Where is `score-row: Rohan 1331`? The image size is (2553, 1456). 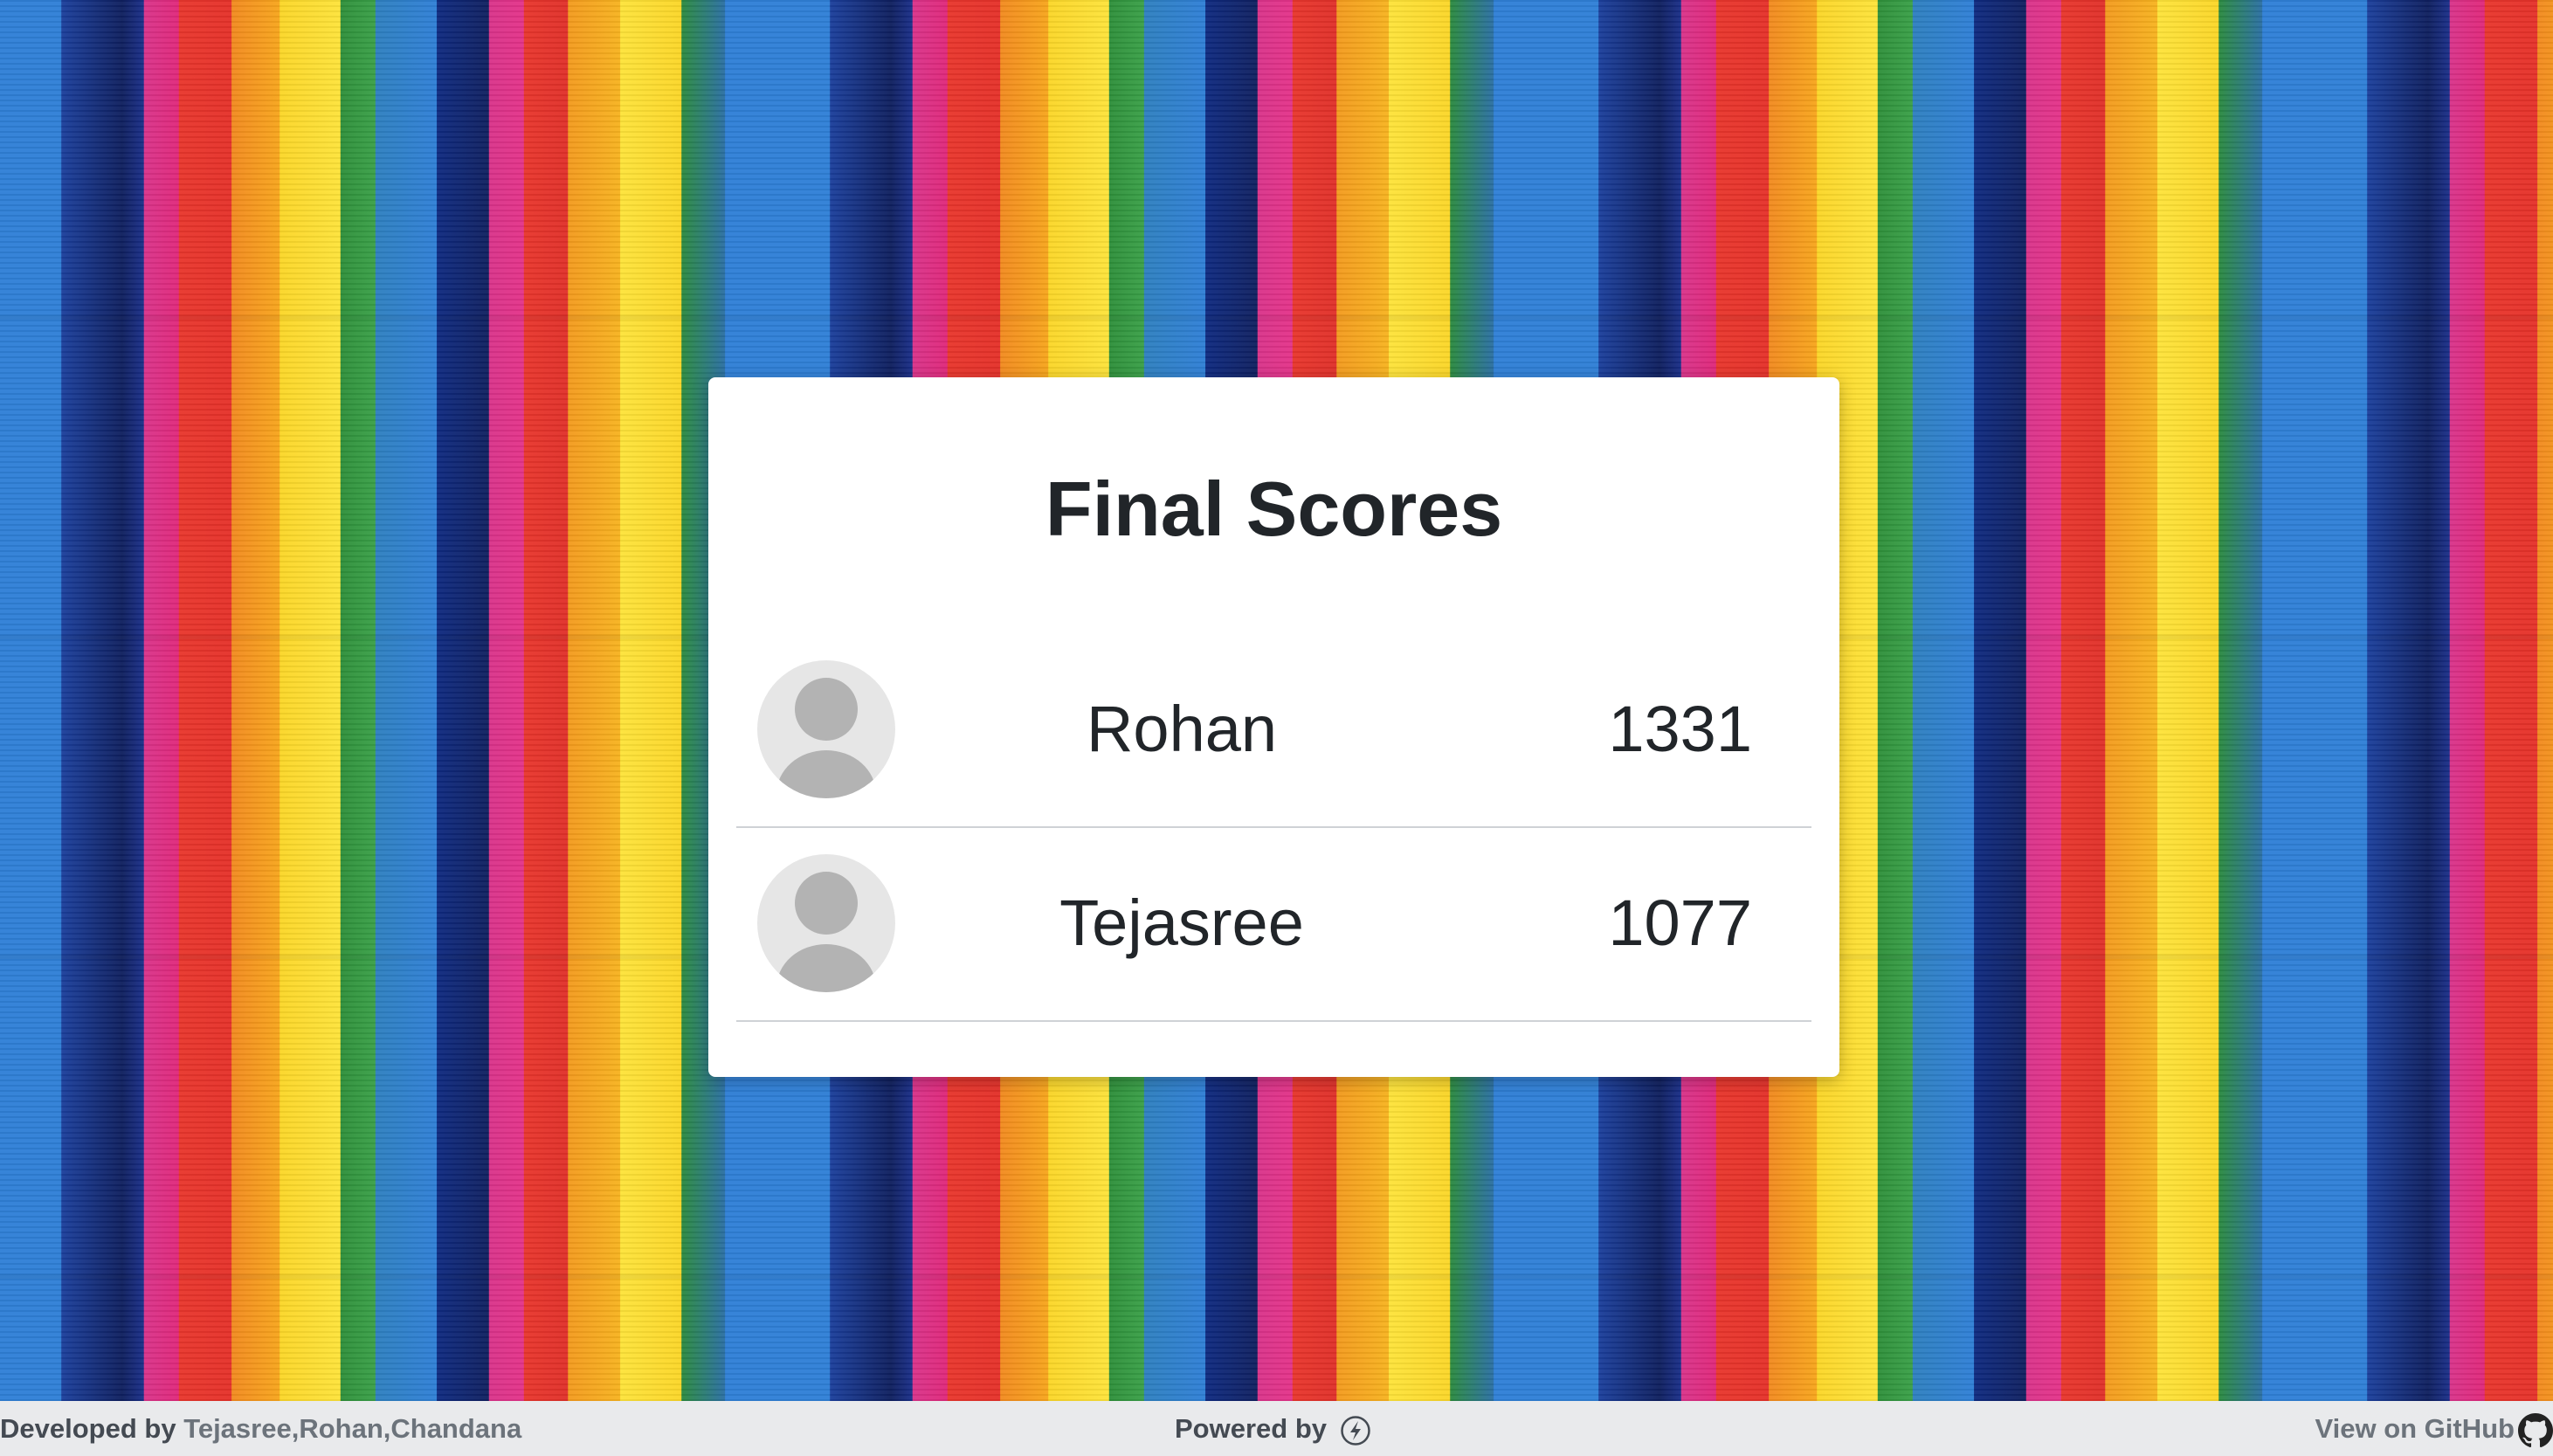
score-row: Rohan 1331 is located at coordinates (1273, 730).